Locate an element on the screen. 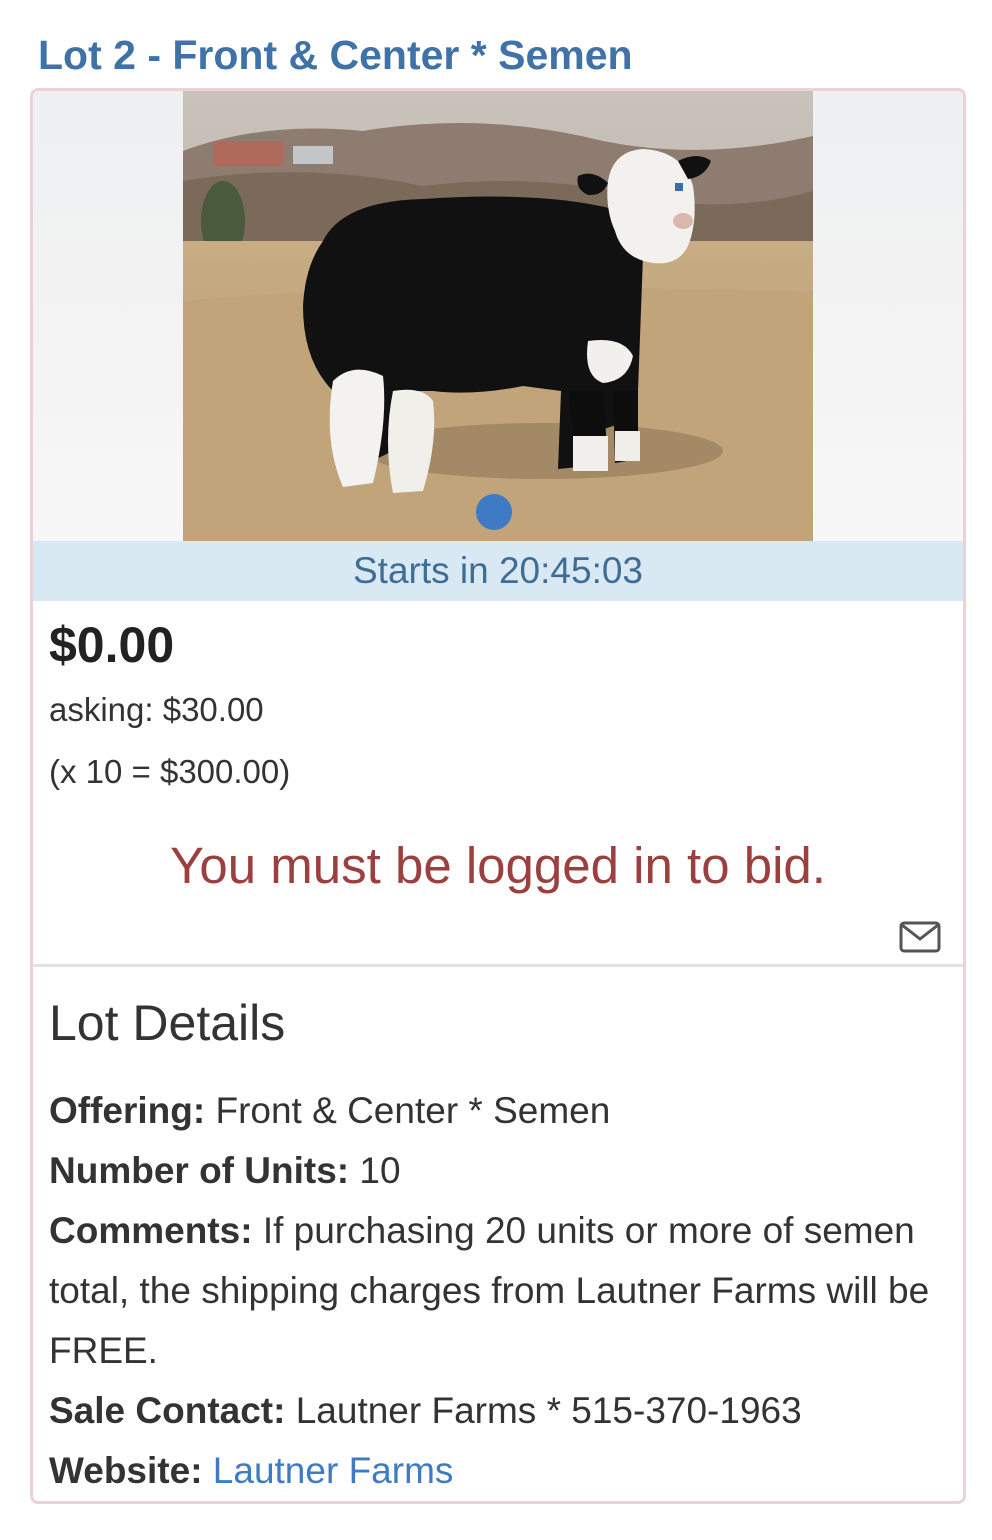 The height and width of the screenshot is (1540, 992). units-value: 10 is located at coordinates (380, 1170).